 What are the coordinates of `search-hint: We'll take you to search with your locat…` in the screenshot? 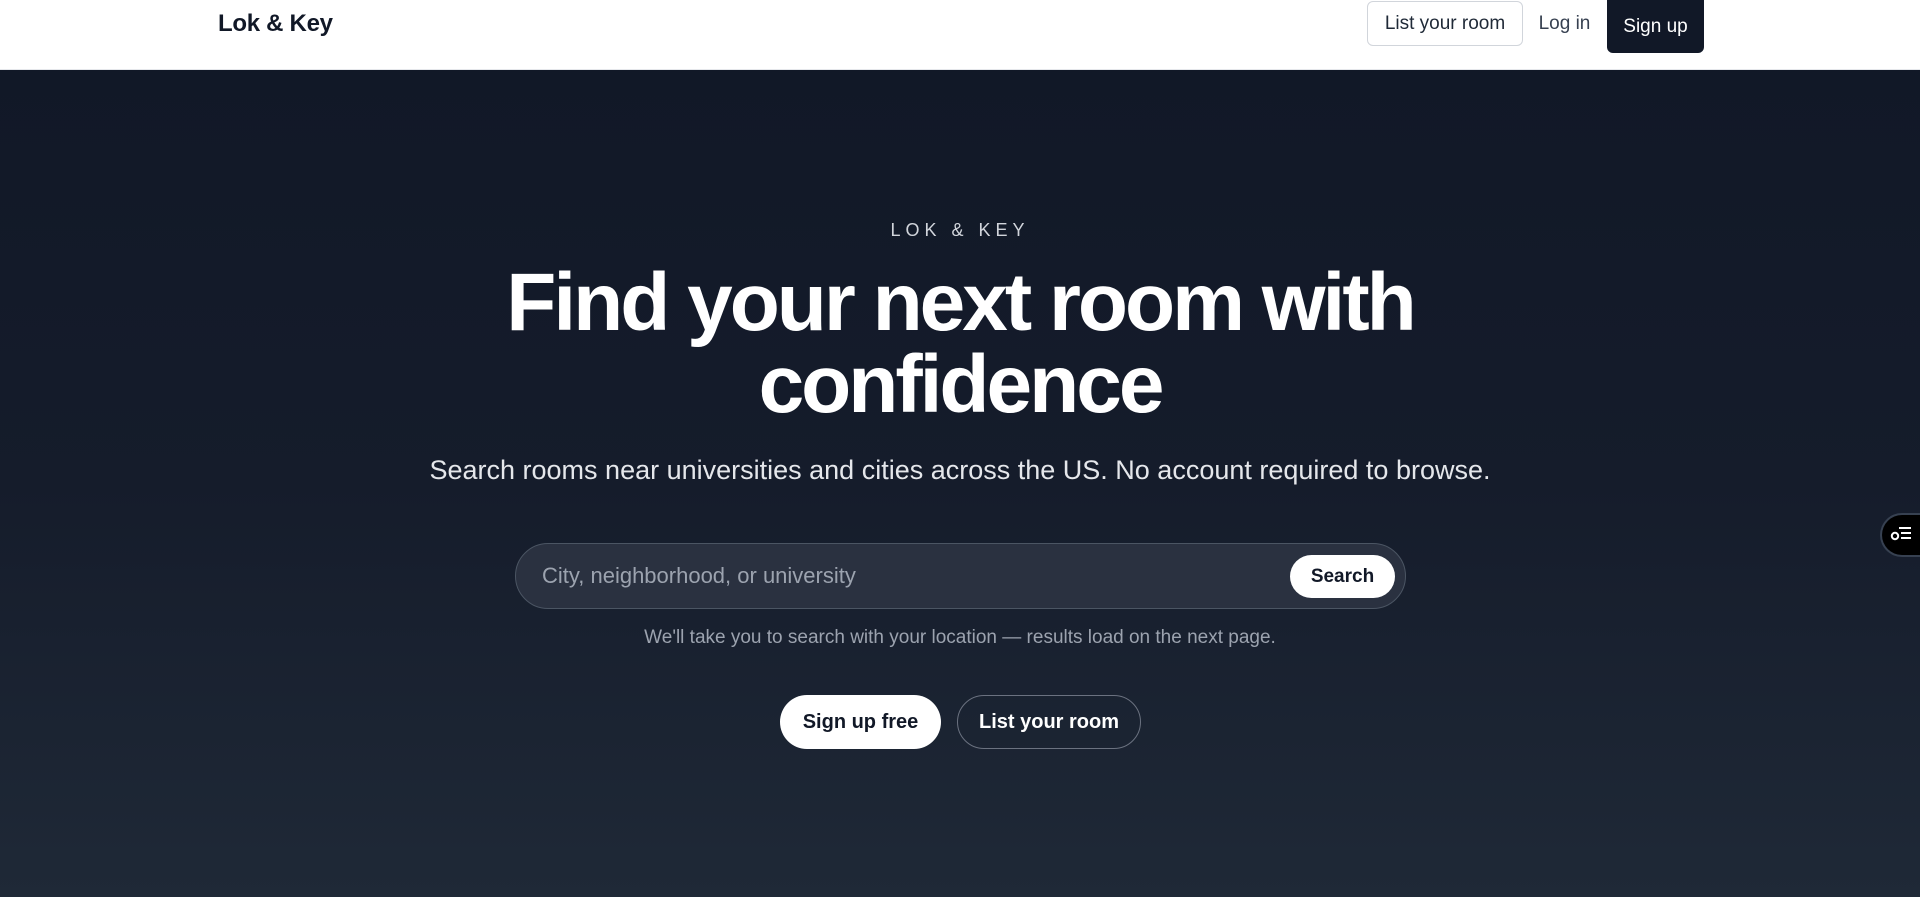 It's located at (960, 637).